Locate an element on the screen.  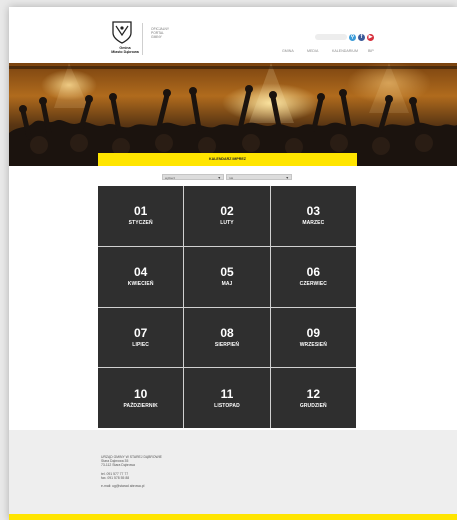
month-name: KWIECIEŃ is located at coordinates (140, 284).